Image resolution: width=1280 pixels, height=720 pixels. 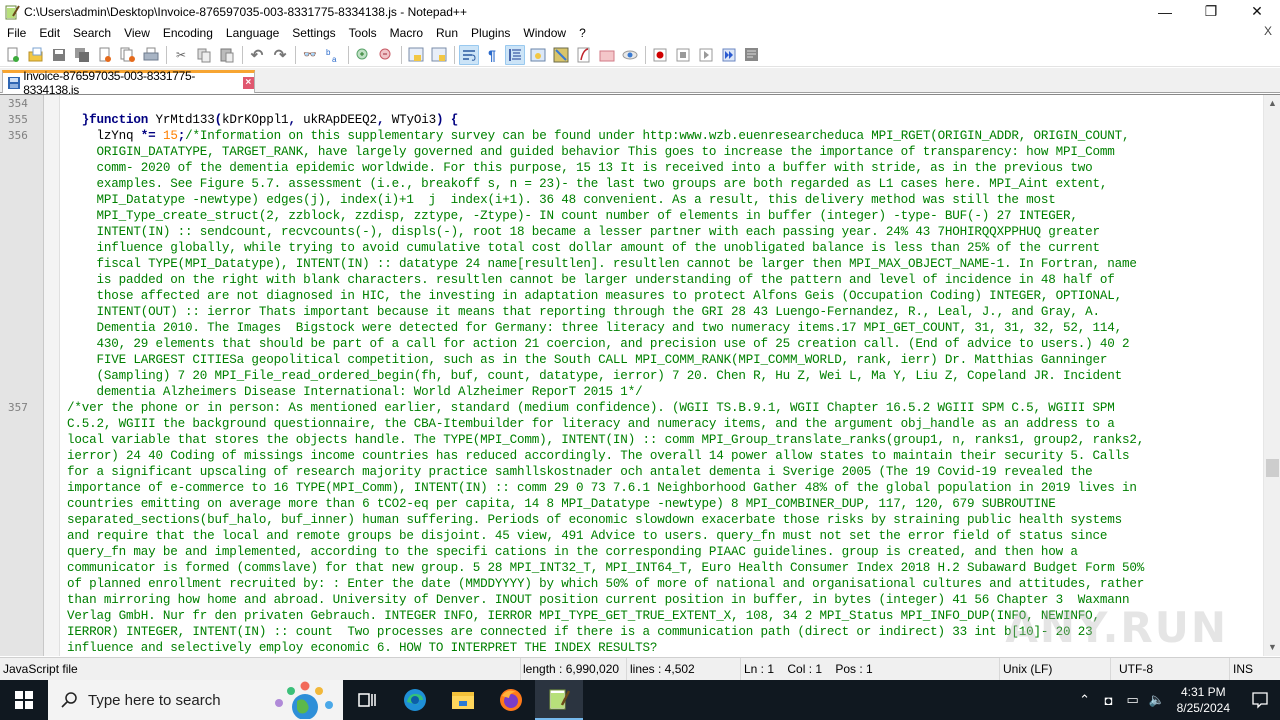 What do you see at coordinates (1170, 669) in the screenshot?
I see `status-encoding: UTF-8` at bounding box center [1170, 669].